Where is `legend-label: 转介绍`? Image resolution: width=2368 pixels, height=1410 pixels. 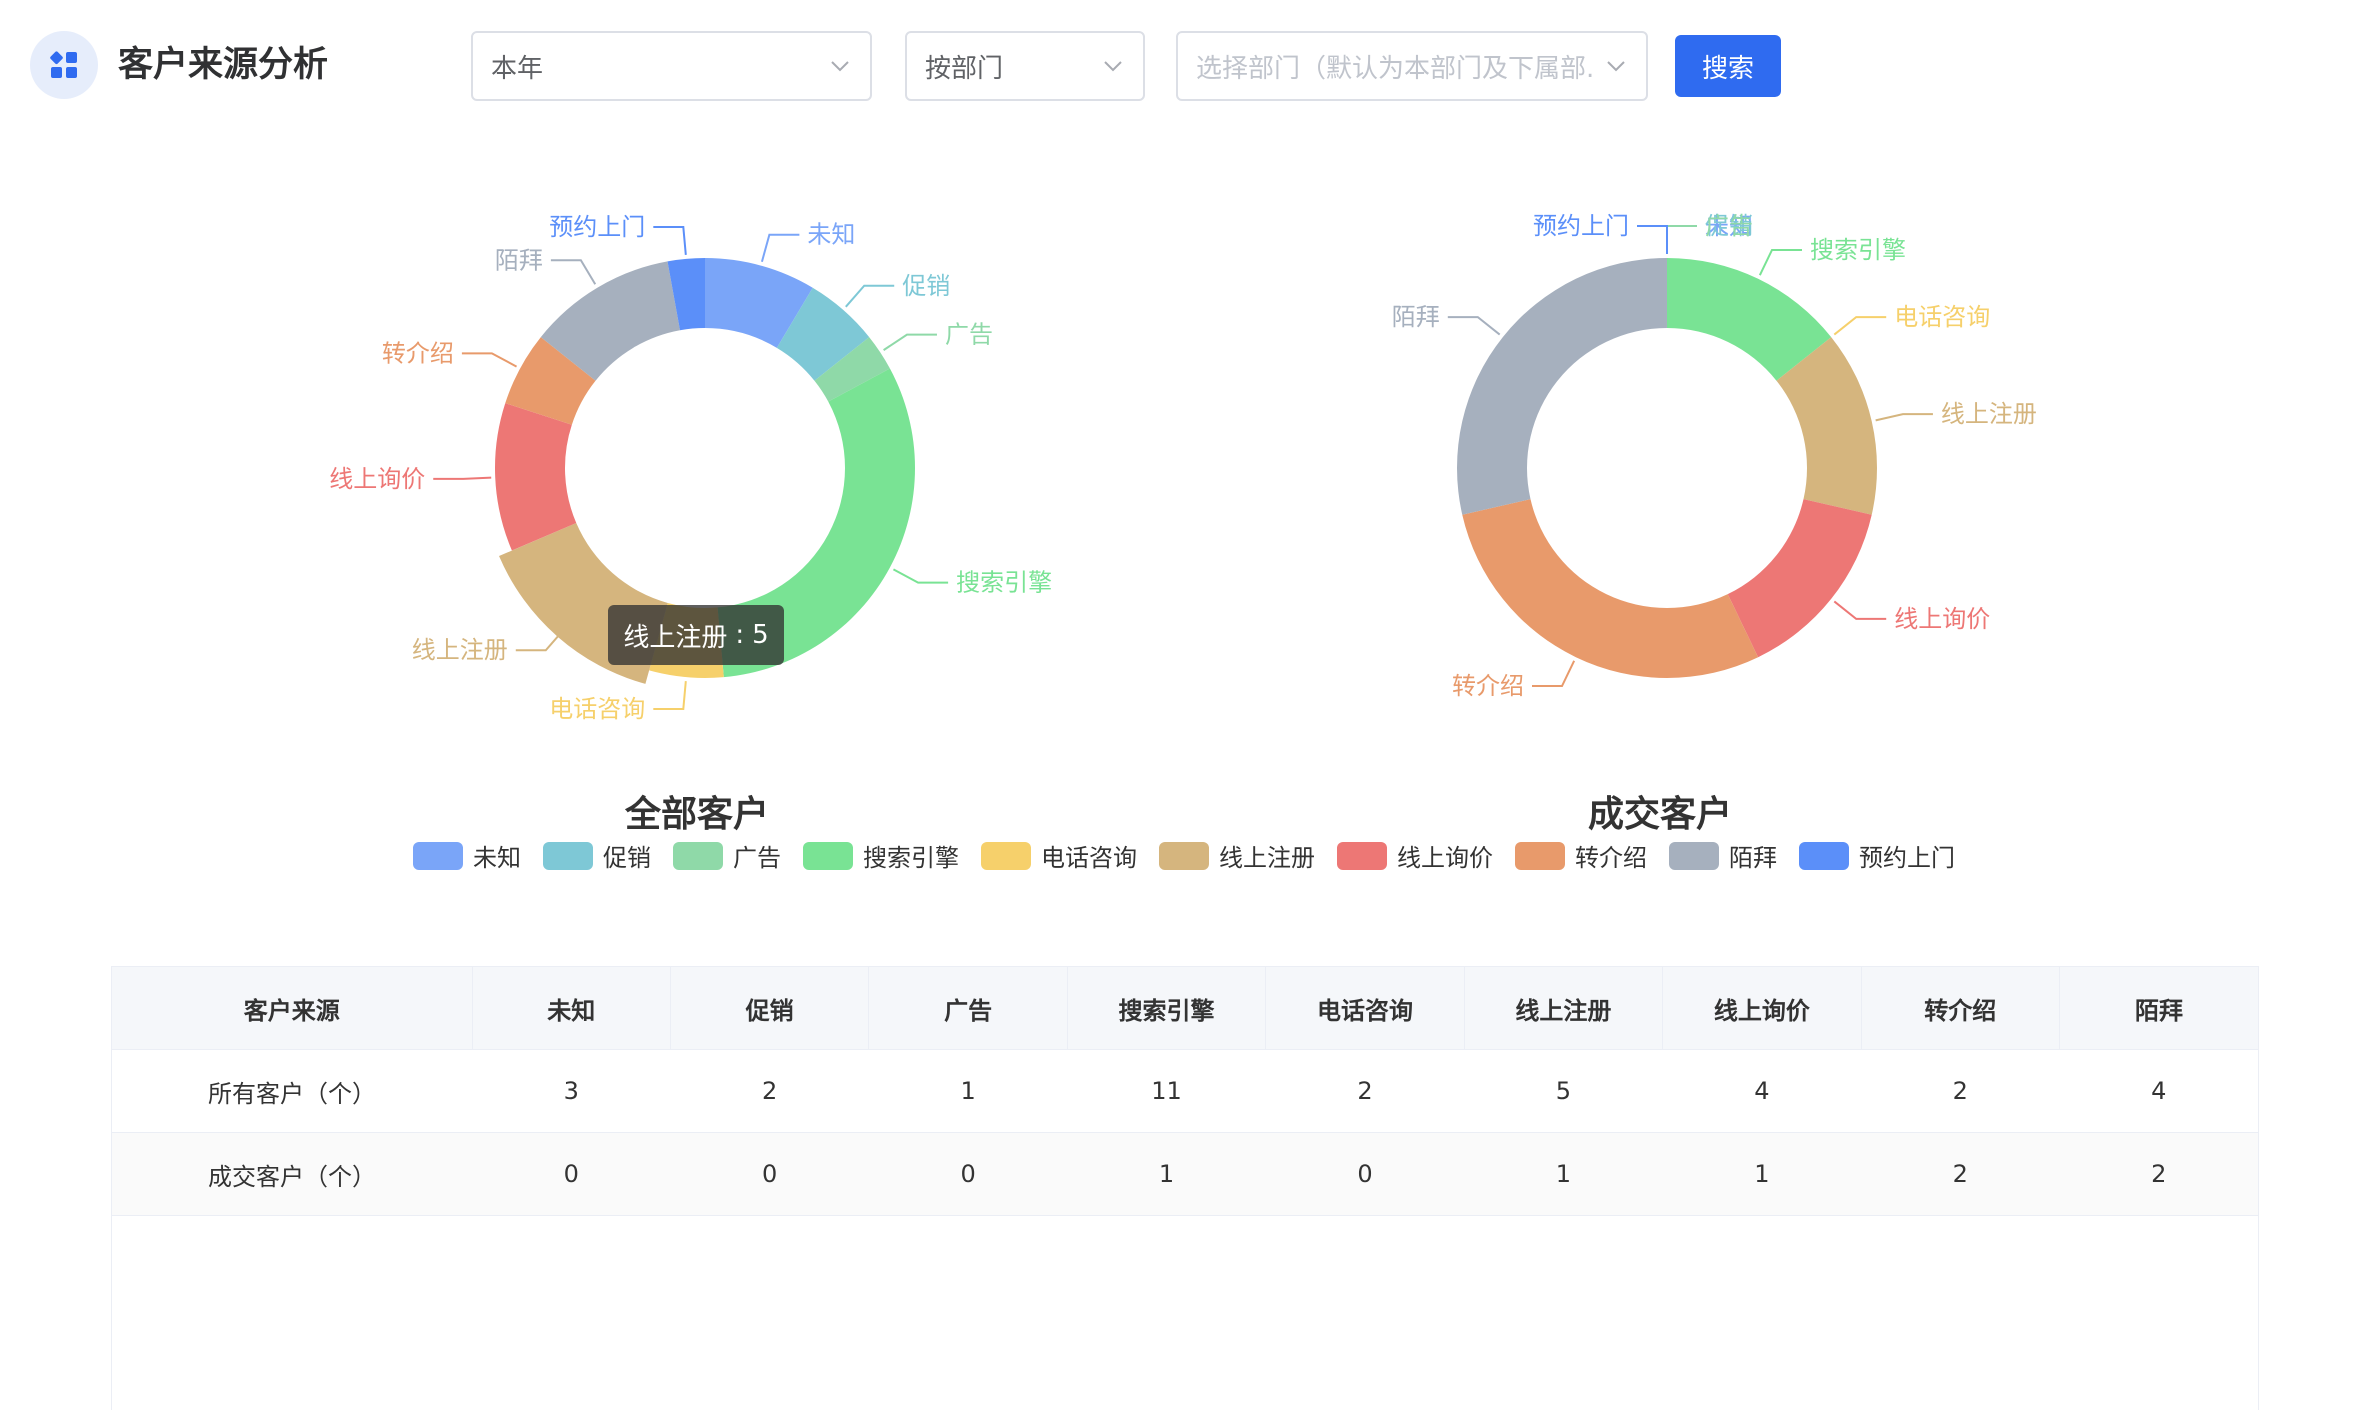
legend-label: 转介绍 is located at coordinates (1611, 858).